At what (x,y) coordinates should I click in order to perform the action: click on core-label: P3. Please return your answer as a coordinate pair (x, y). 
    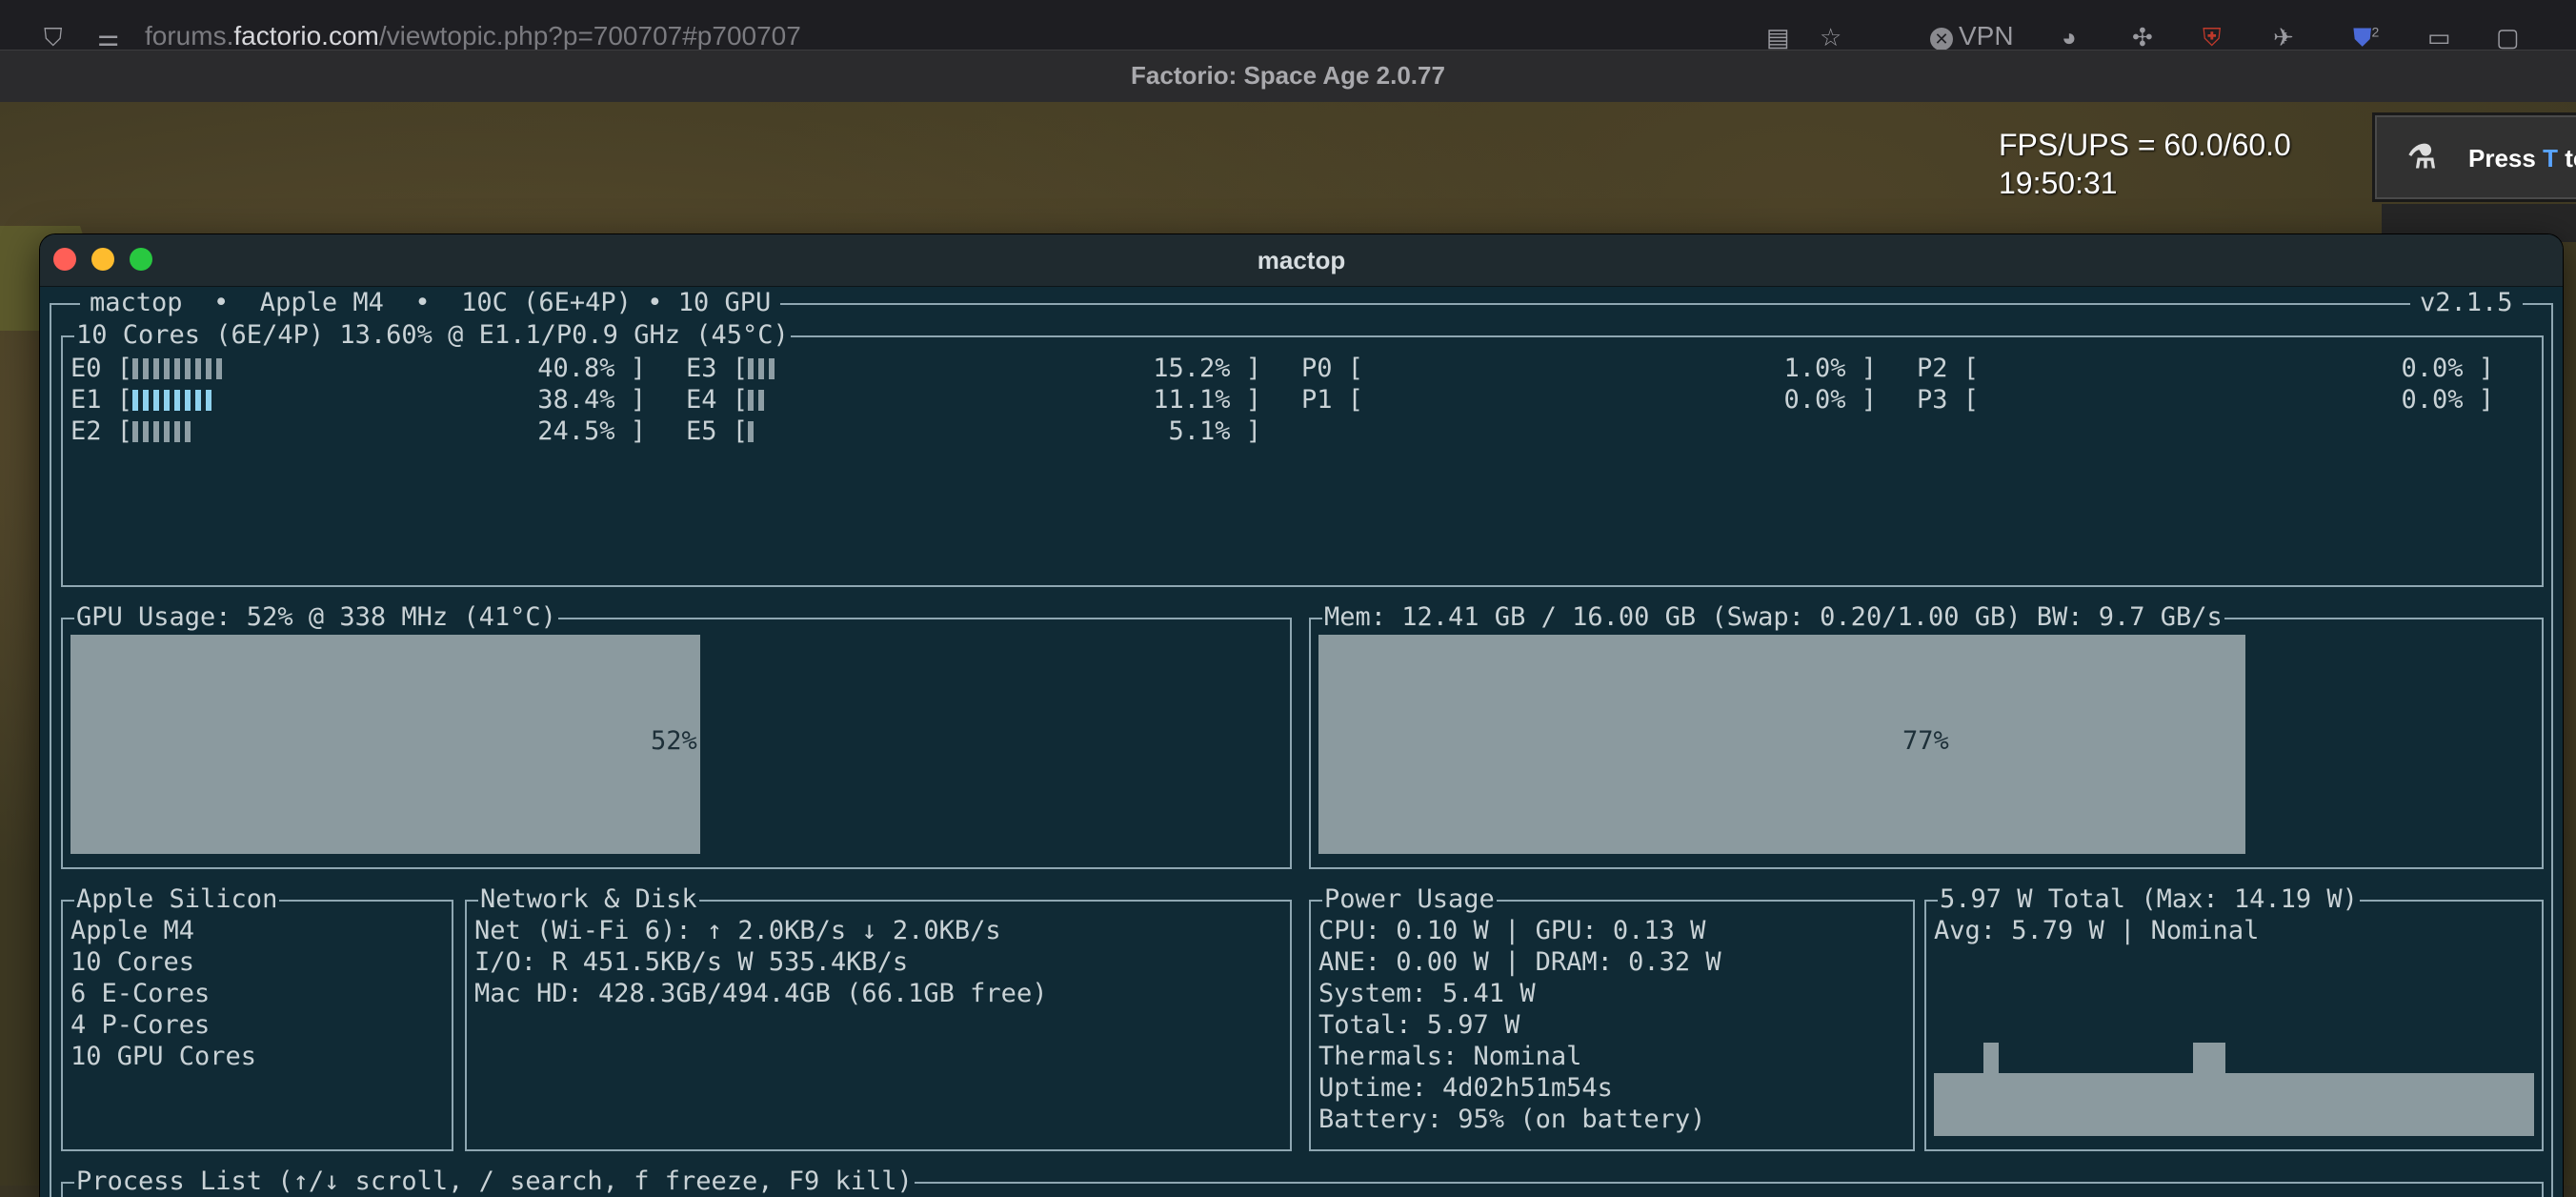
    Looking at the image, I should click on (1933, 400).